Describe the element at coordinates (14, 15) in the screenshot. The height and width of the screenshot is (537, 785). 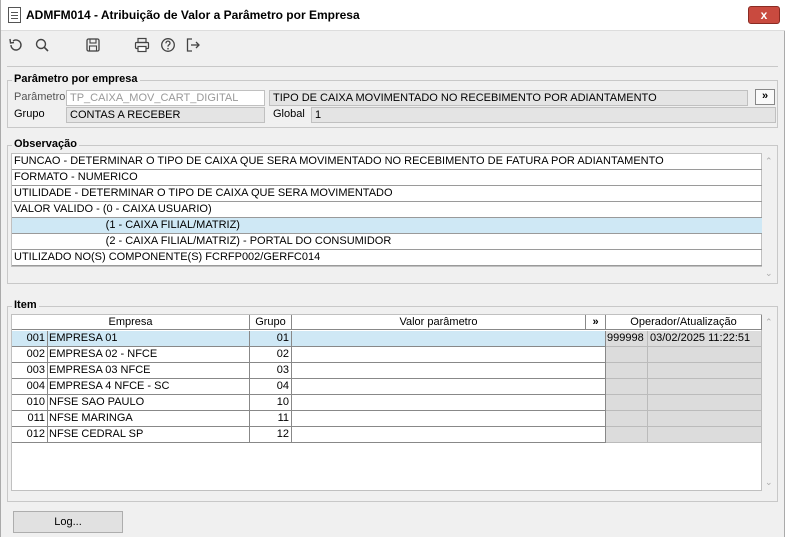
I see `document-icon` at that location.